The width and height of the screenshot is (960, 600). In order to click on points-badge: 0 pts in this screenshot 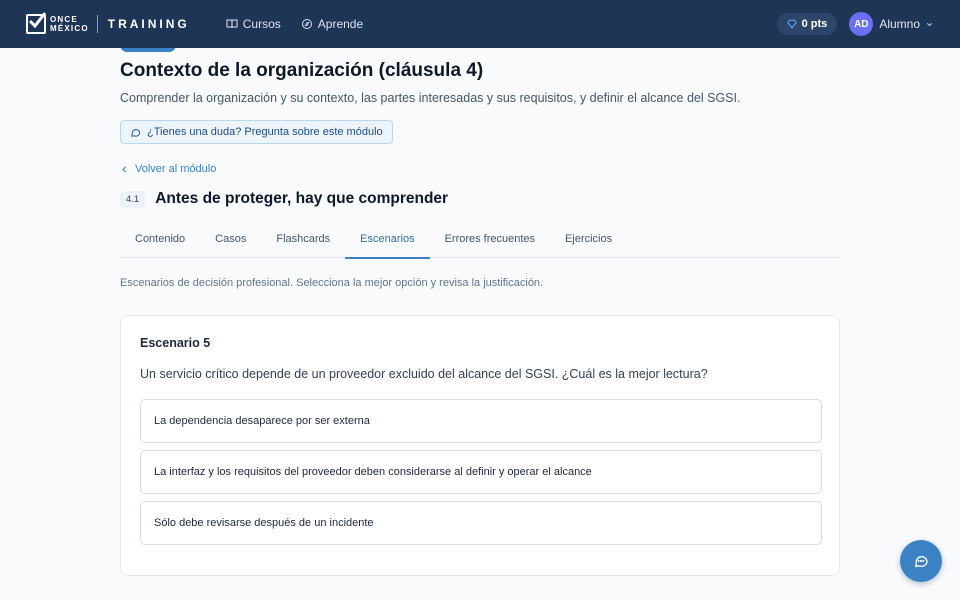, I will do `click(807, 24)`.